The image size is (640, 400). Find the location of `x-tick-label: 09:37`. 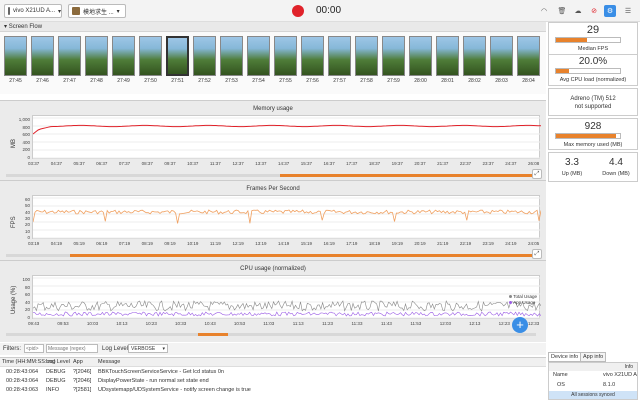

x-tick-label: 09:37 is located at coordinates (170, 163).